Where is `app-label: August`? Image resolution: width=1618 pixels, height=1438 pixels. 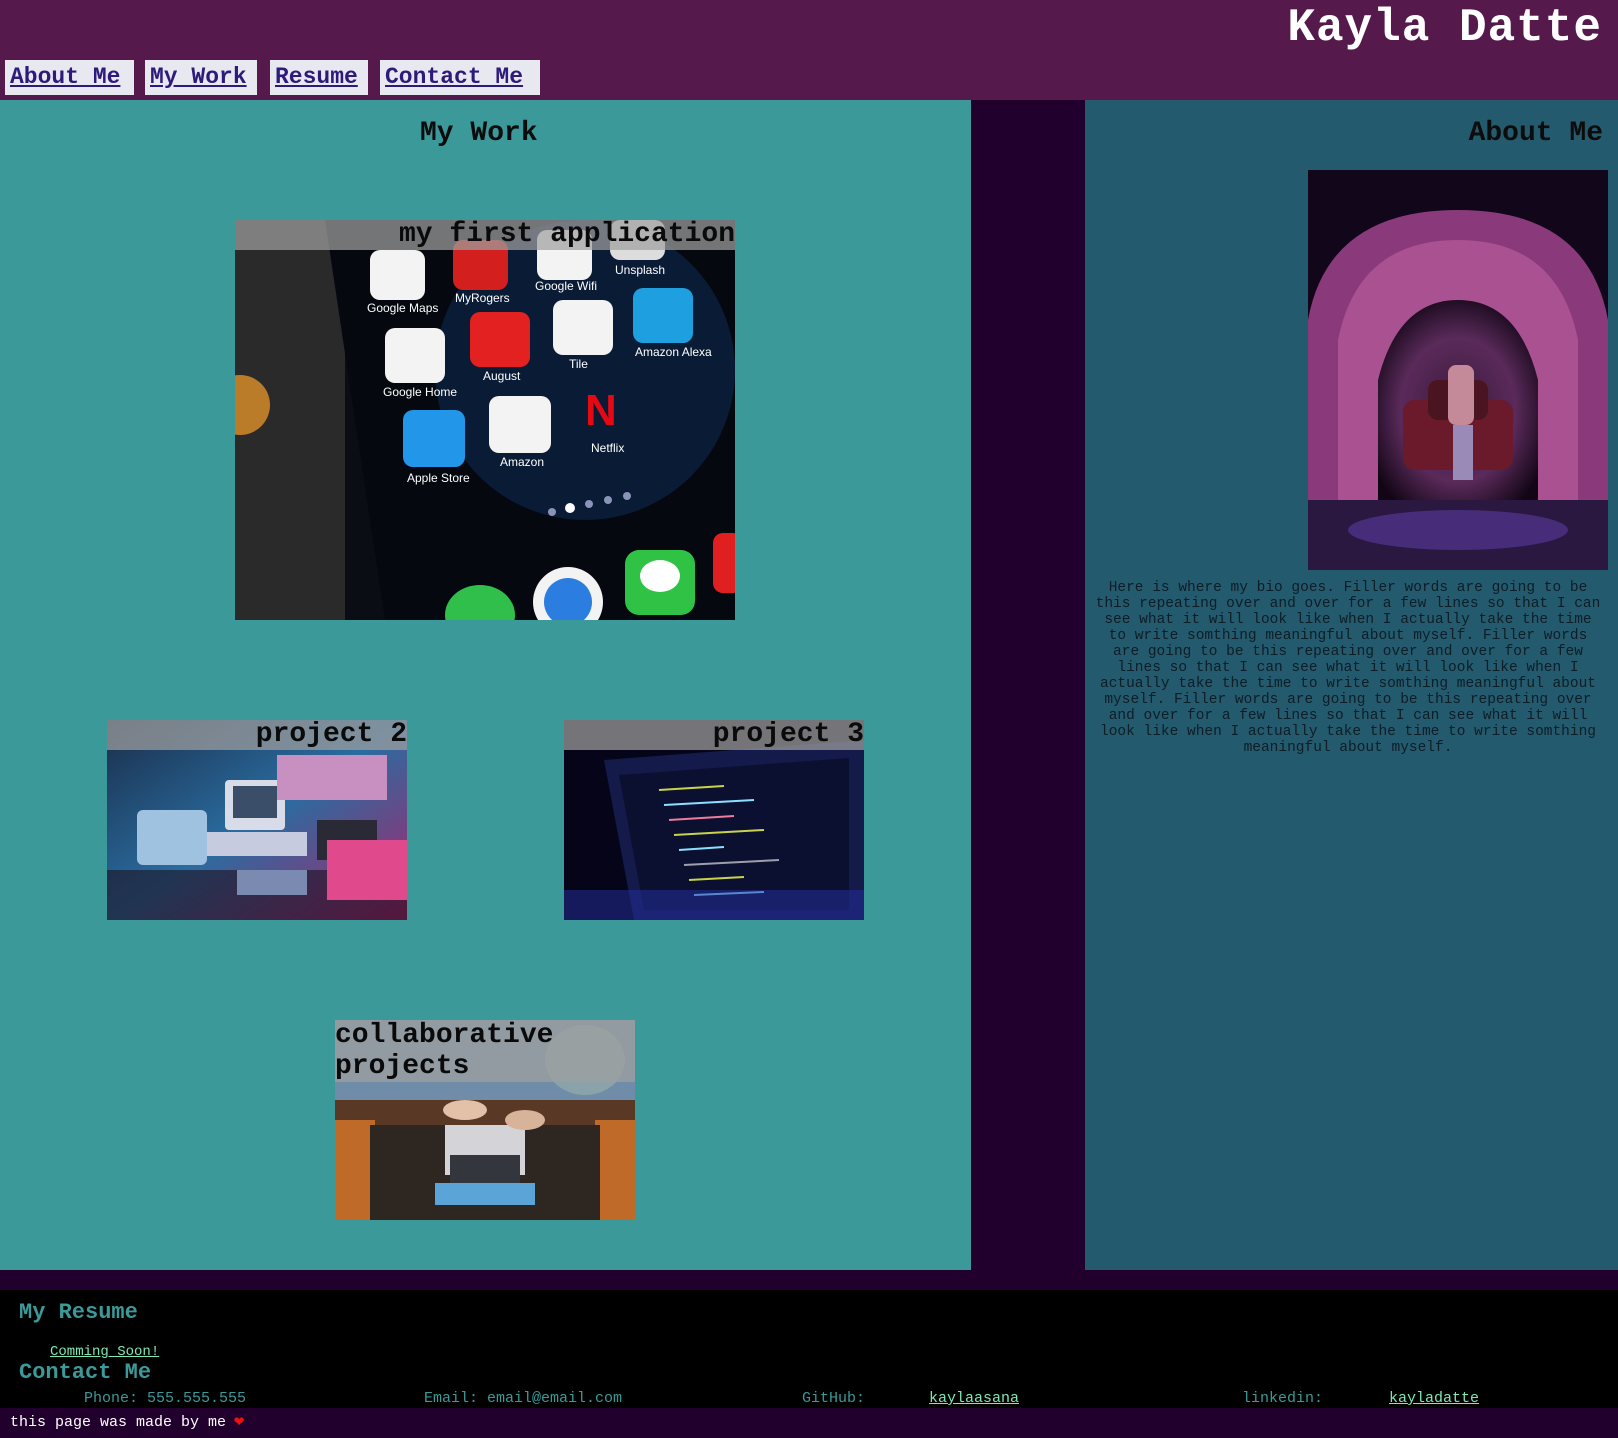
app-label: August is located at coordinates (502, 376).